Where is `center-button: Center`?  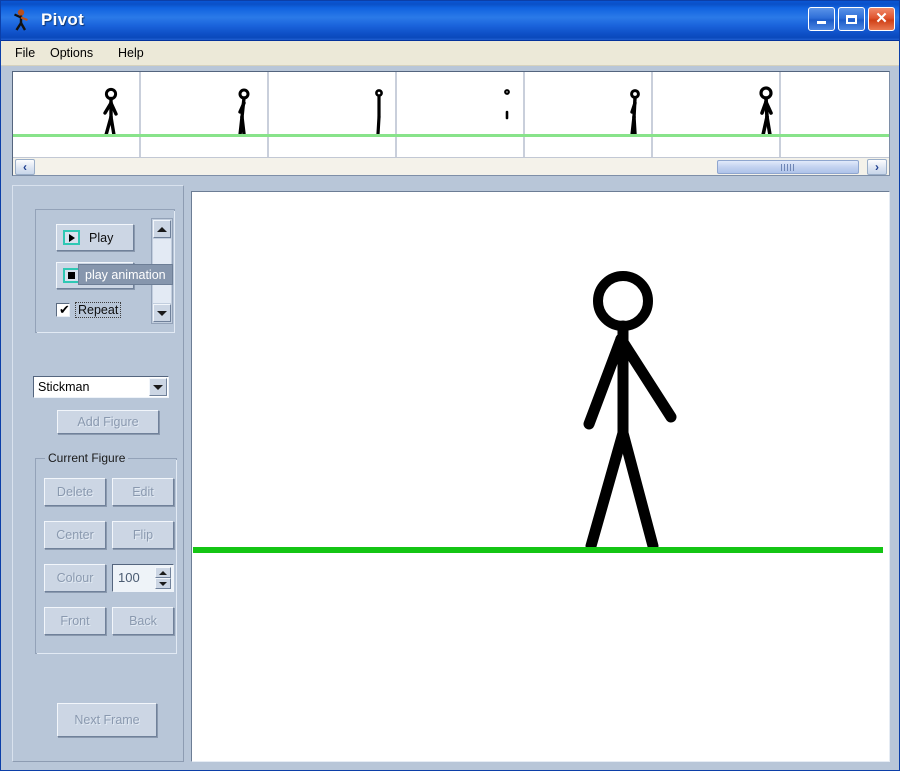 center-button: Center is located at coordinates (75, 535).